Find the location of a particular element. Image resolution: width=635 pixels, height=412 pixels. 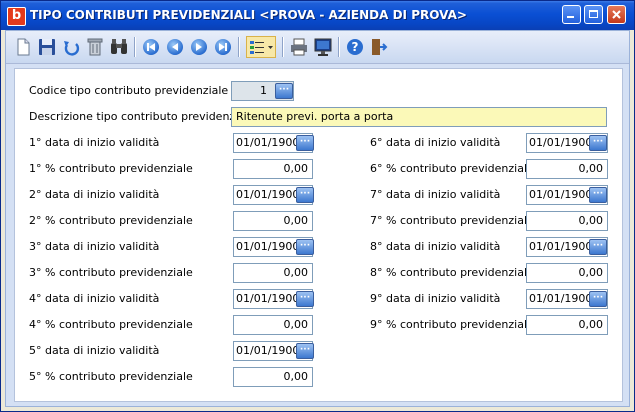

app-logo-icon: b is located at coordinates (16, 16).